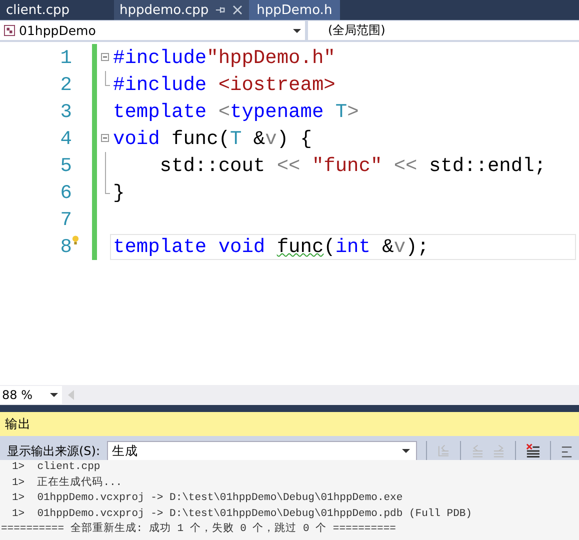  I want to click on code-line: }, so click(119, 193).